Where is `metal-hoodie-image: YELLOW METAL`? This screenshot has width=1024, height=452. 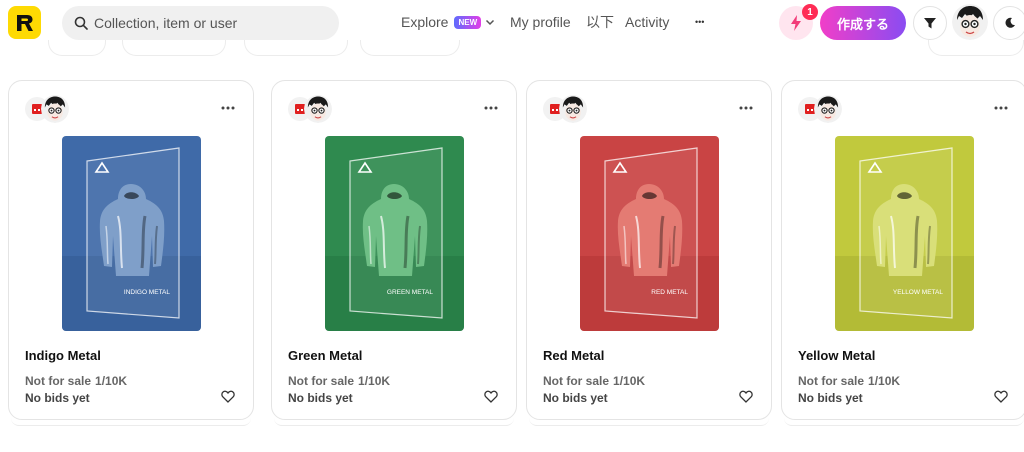 metal-hoodie-image: YELLOW METAL is located at coordinates (904, 233).